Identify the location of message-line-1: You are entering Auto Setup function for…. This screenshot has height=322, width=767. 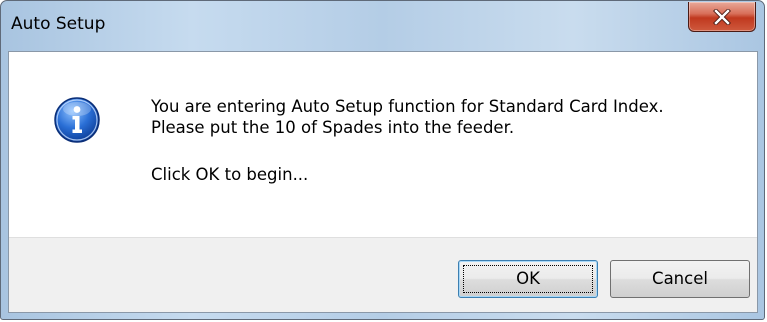
(407, 106).